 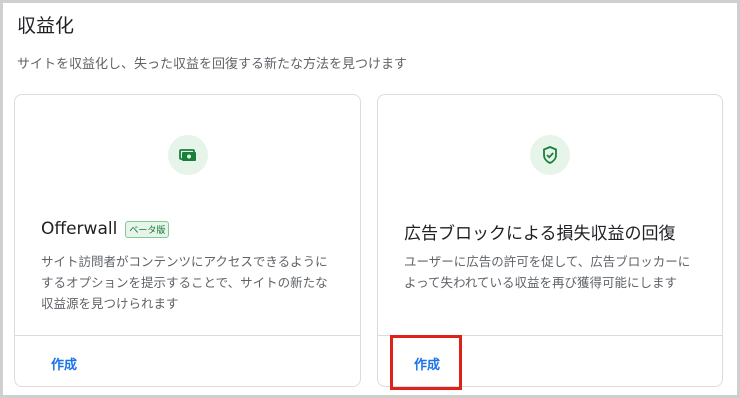 I want to click on shield-check-icon, so click(x=550, y=155).